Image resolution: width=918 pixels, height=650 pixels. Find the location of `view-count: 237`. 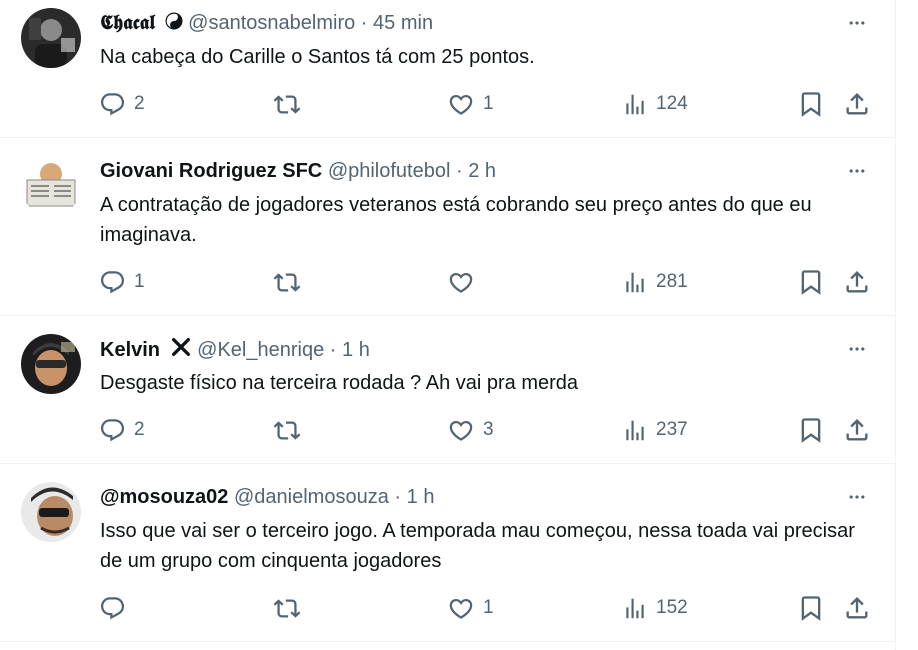

view-count: 237 is located at coordinates (672, 429).